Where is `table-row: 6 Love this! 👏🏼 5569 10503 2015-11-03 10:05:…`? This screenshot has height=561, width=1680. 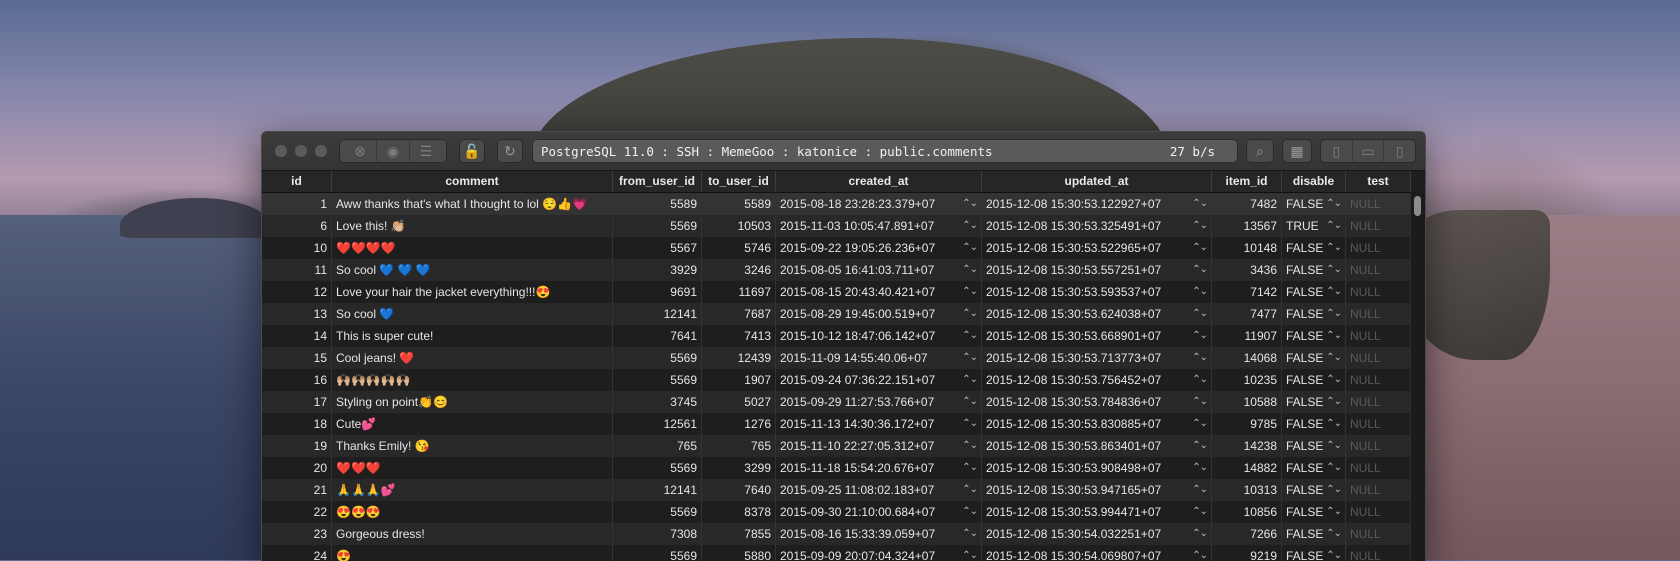
table-row: 6 Love this! 👏🏼 5569 10503 2015-11-03 10:05:… is located at coordinates (836, 226).